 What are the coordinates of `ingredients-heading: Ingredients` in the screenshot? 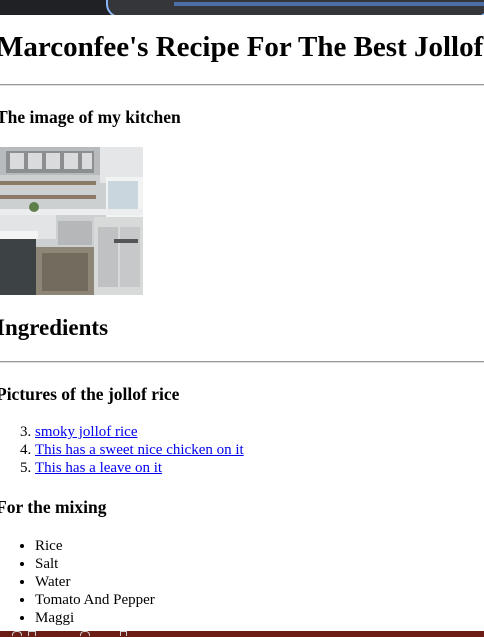 It's located at (54, 327).